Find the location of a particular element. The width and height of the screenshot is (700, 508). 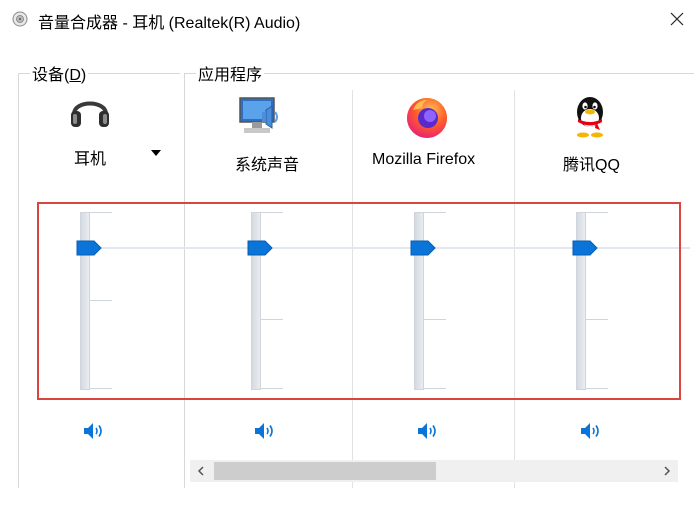

device-volume-thumb is located at coordinates (89, 248).